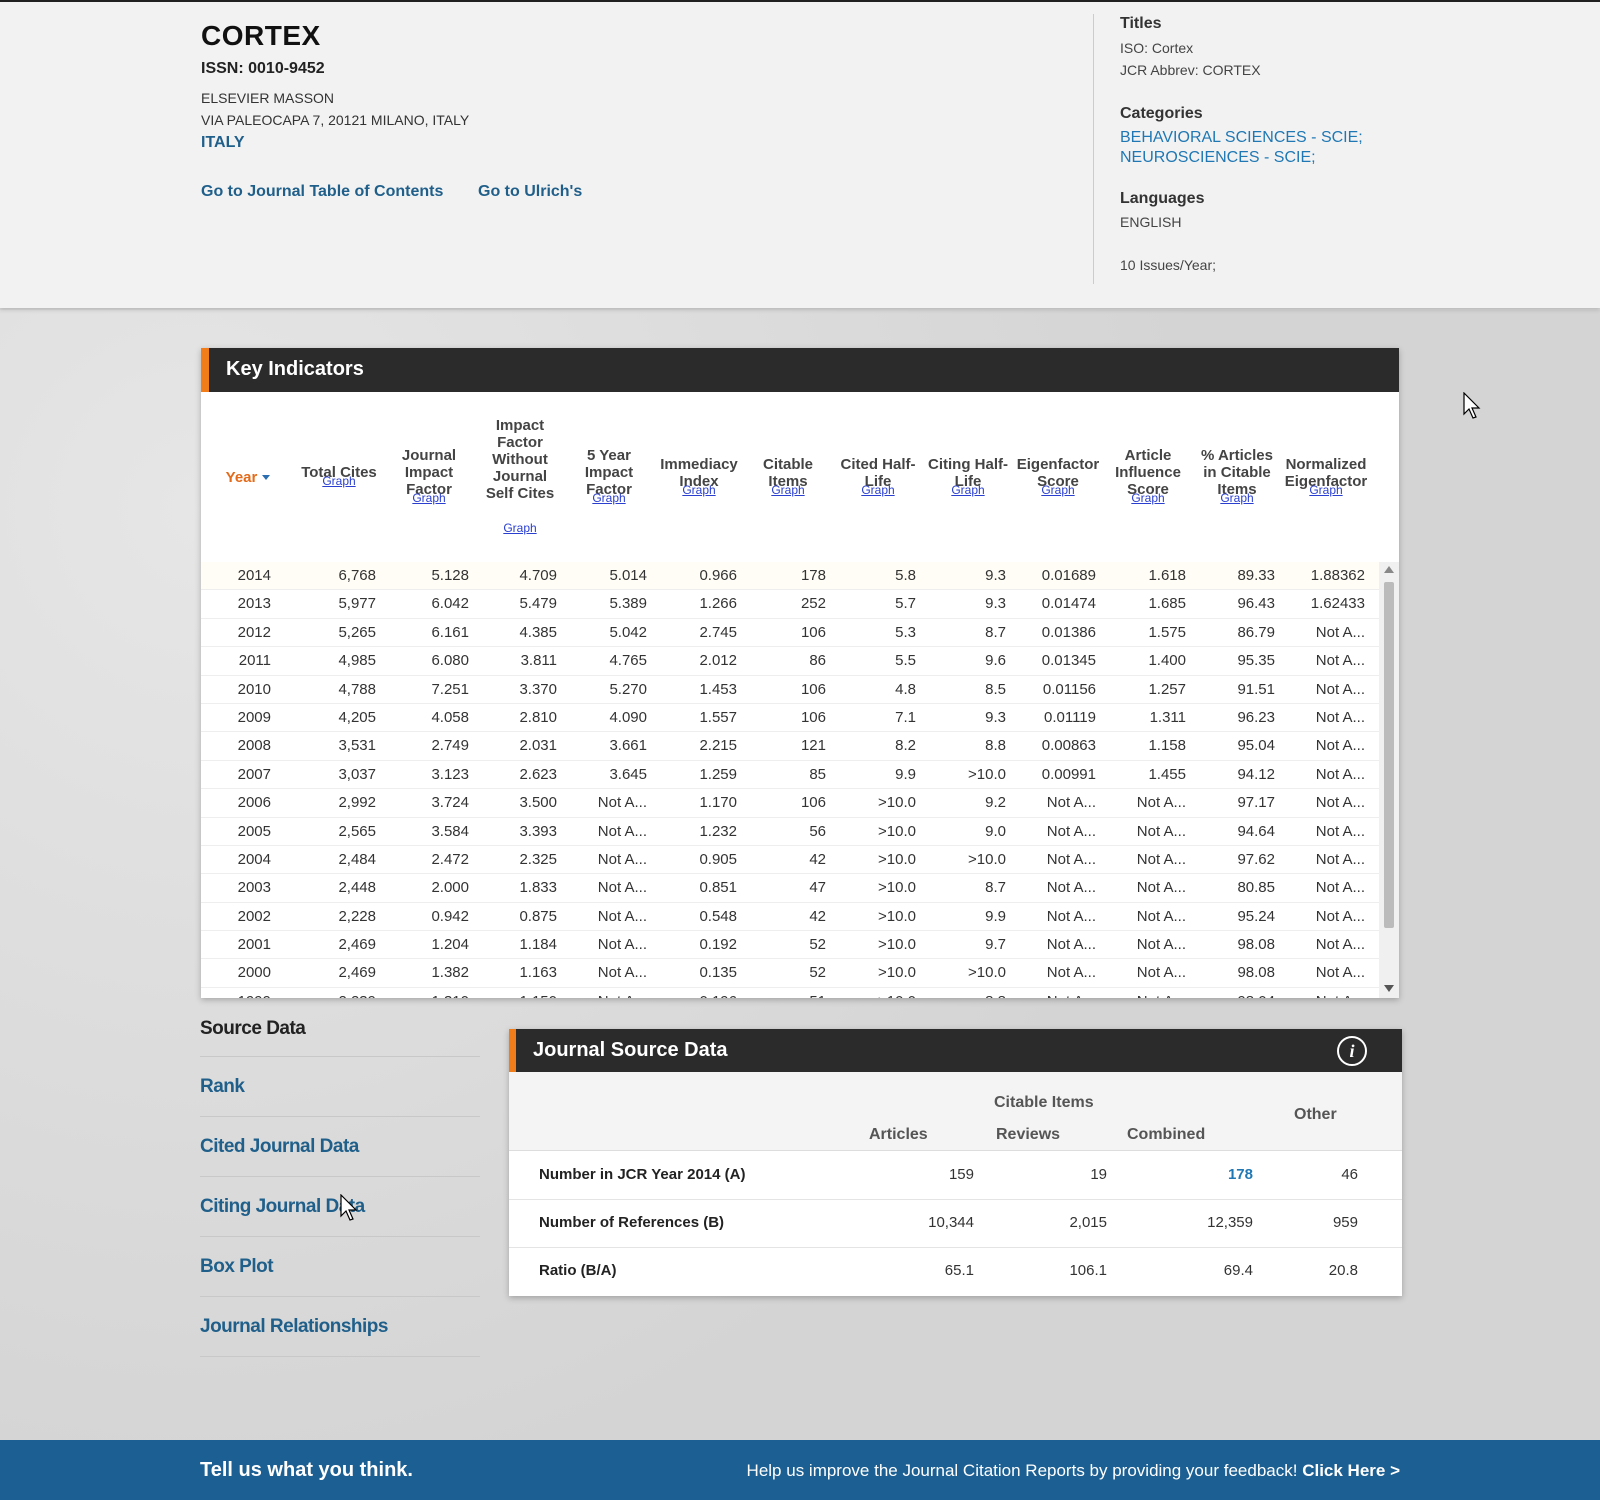 This screenshot has width=1600, height=1500. Describe the element at coordinates (254, 831) in the screenshot. I see `year-cell: 2005` at that location.